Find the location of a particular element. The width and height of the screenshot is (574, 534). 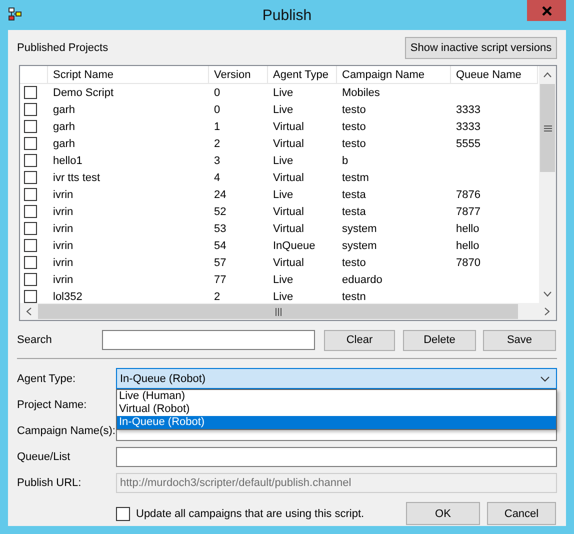

close-icon is located at coordinates (547, 11).